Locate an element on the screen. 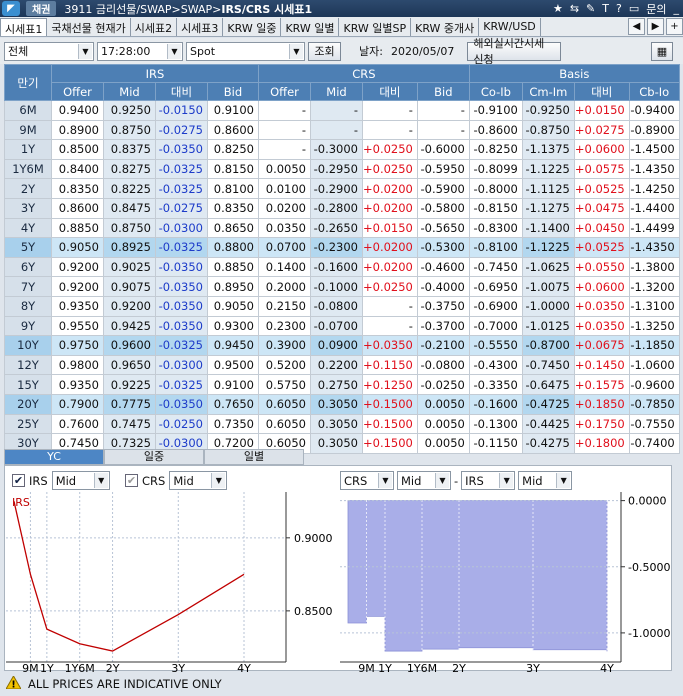  lookup-button: 조회 is located at coordinates (324, 51).